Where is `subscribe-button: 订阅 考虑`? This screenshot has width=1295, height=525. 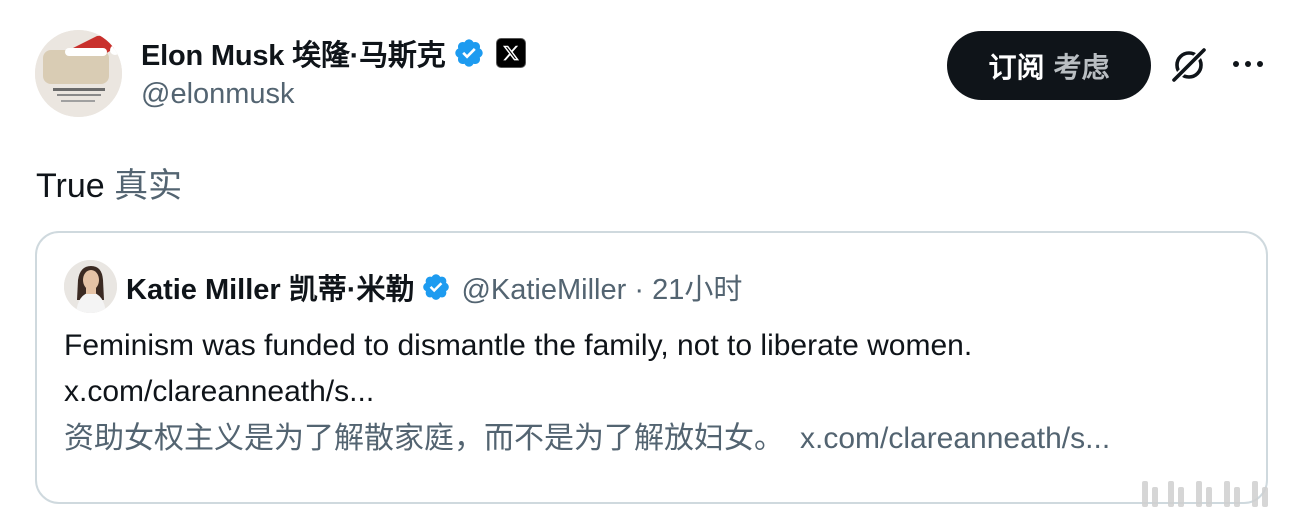
subscribe-button: 订阅 考虑 is located at coordinates (1049, 65).